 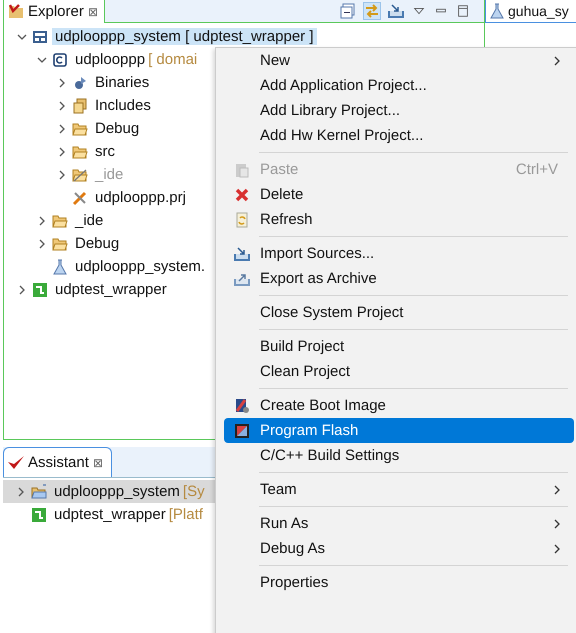 I want to click on tree-item-decoration: [Sy, so click(x=193, y=491).